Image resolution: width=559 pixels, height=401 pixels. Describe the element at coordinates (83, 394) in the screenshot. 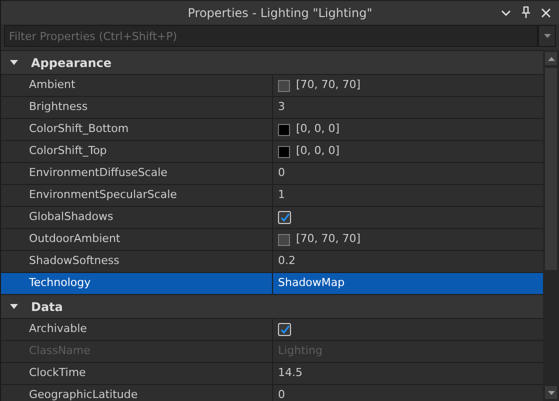

I see `property-name: GeographicLatitude` at that location.